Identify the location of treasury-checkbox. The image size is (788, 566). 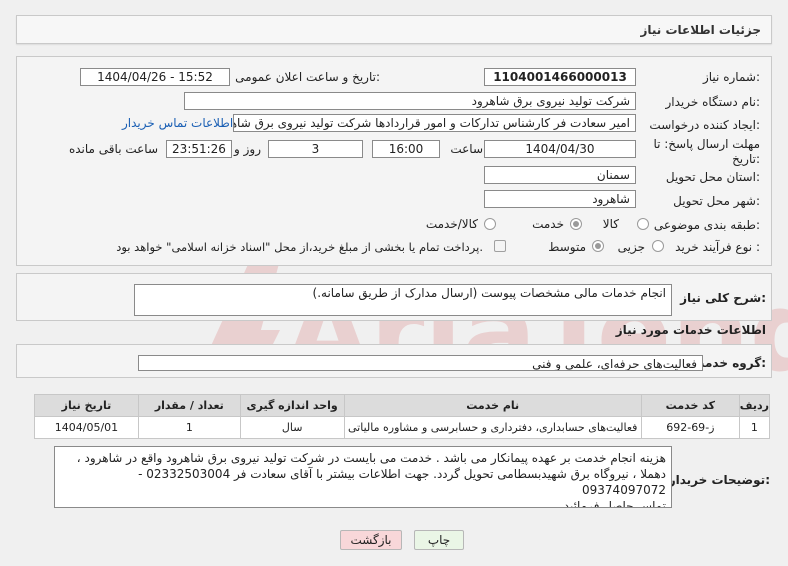
(500, 246).